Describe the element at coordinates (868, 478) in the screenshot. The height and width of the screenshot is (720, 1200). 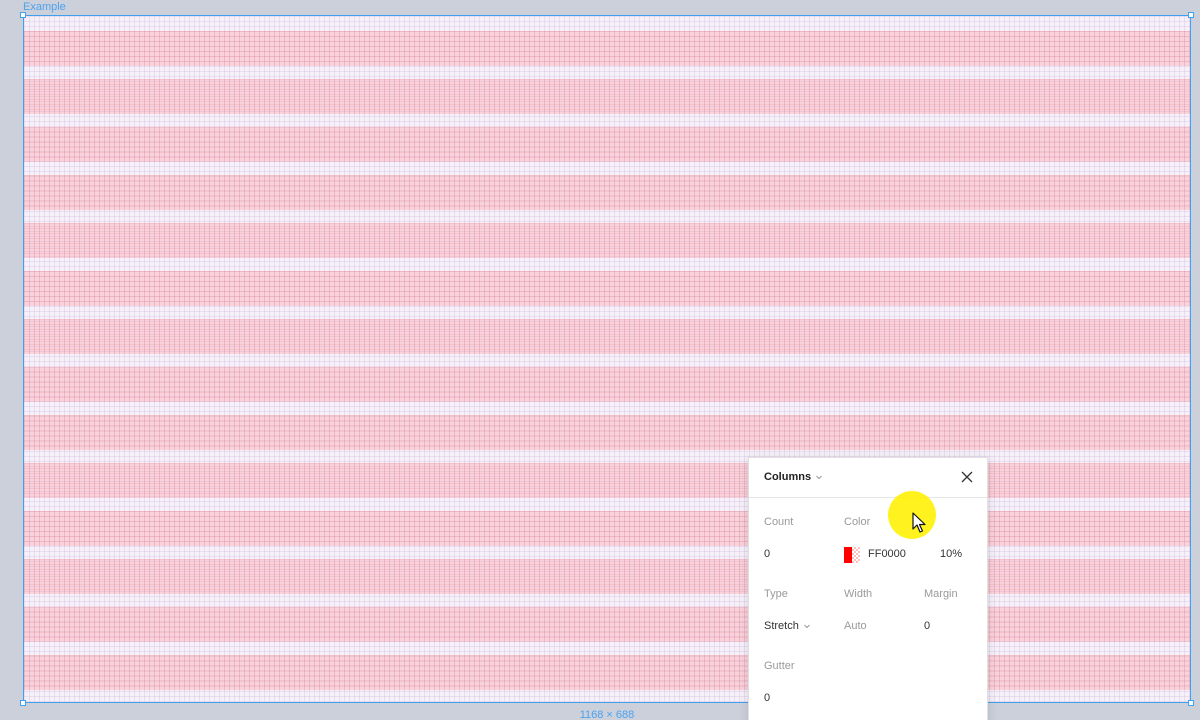
I see `panel-header: Columns` at that location.